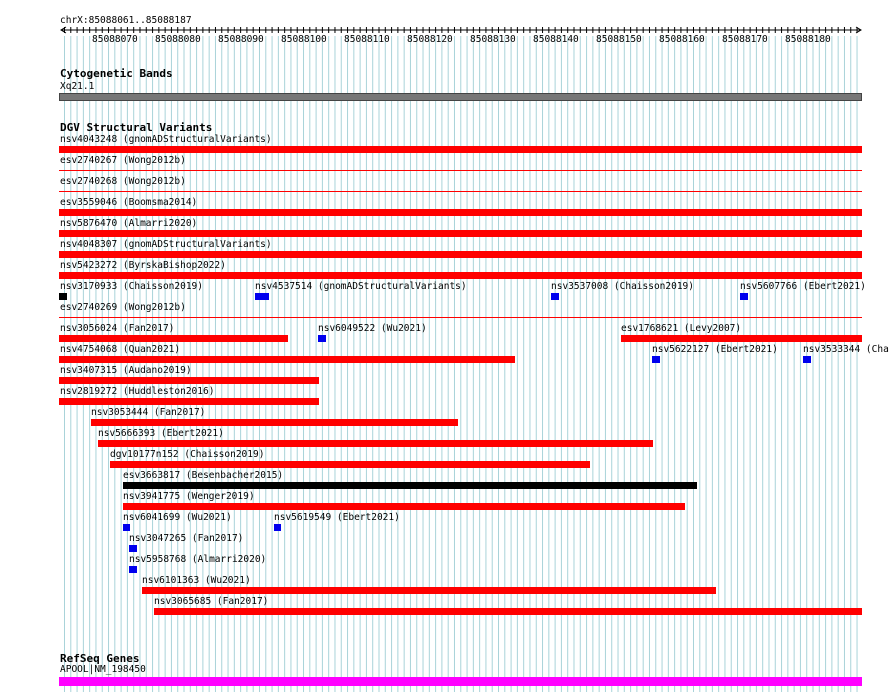 The image size is (890, 692). Describe the element at coordinates (803, 286) in the screenshot. I see `variant-label: nsv5607766 (Ebert2021)` at that location.